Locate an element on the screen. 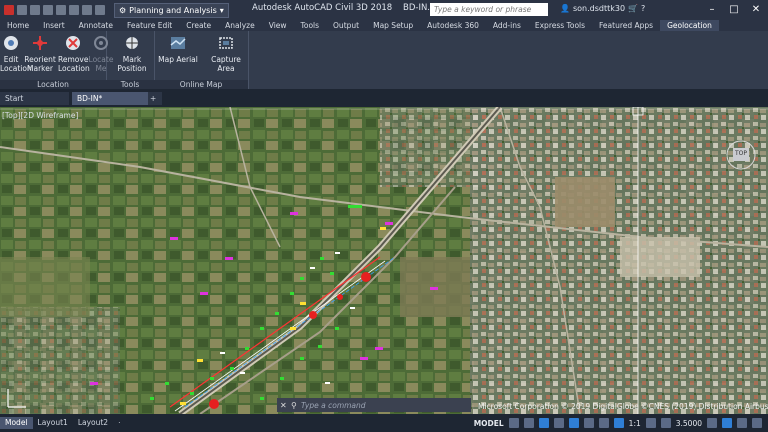 The height and width of the screenshot is (432, 768). location-panel-label: Location is located at coordinates (53, 84).